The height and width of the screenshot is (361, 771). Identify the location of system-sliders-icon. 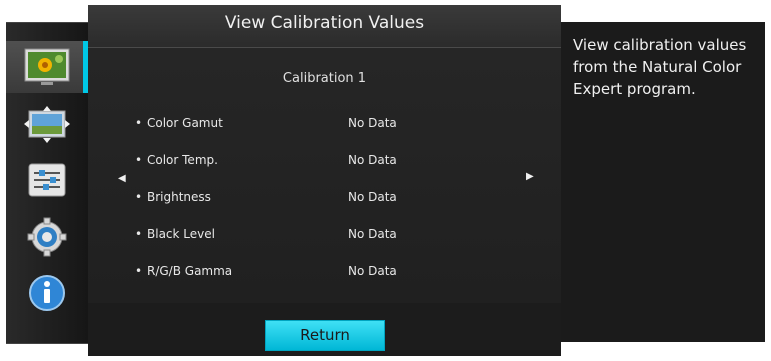
(47, 180).